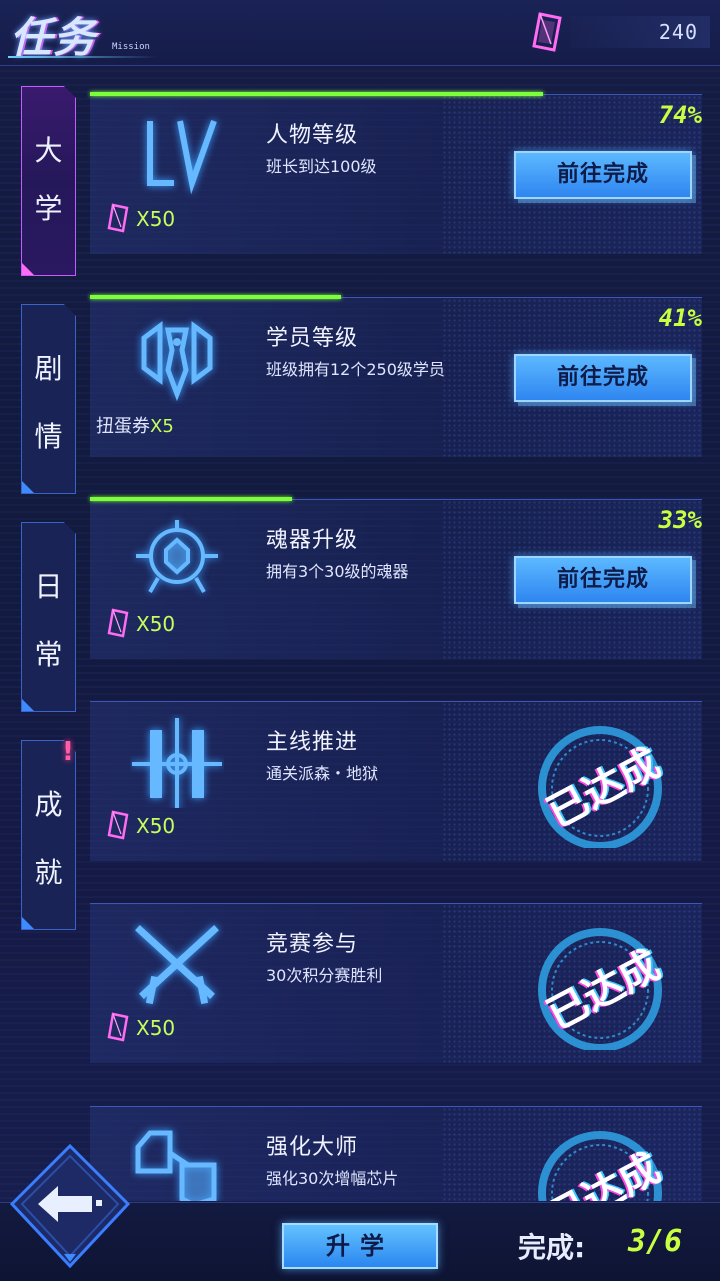  Describe the element at coordinates (48, 436) in the screenshot. I see `tab-story-label-2: 情` at that location.